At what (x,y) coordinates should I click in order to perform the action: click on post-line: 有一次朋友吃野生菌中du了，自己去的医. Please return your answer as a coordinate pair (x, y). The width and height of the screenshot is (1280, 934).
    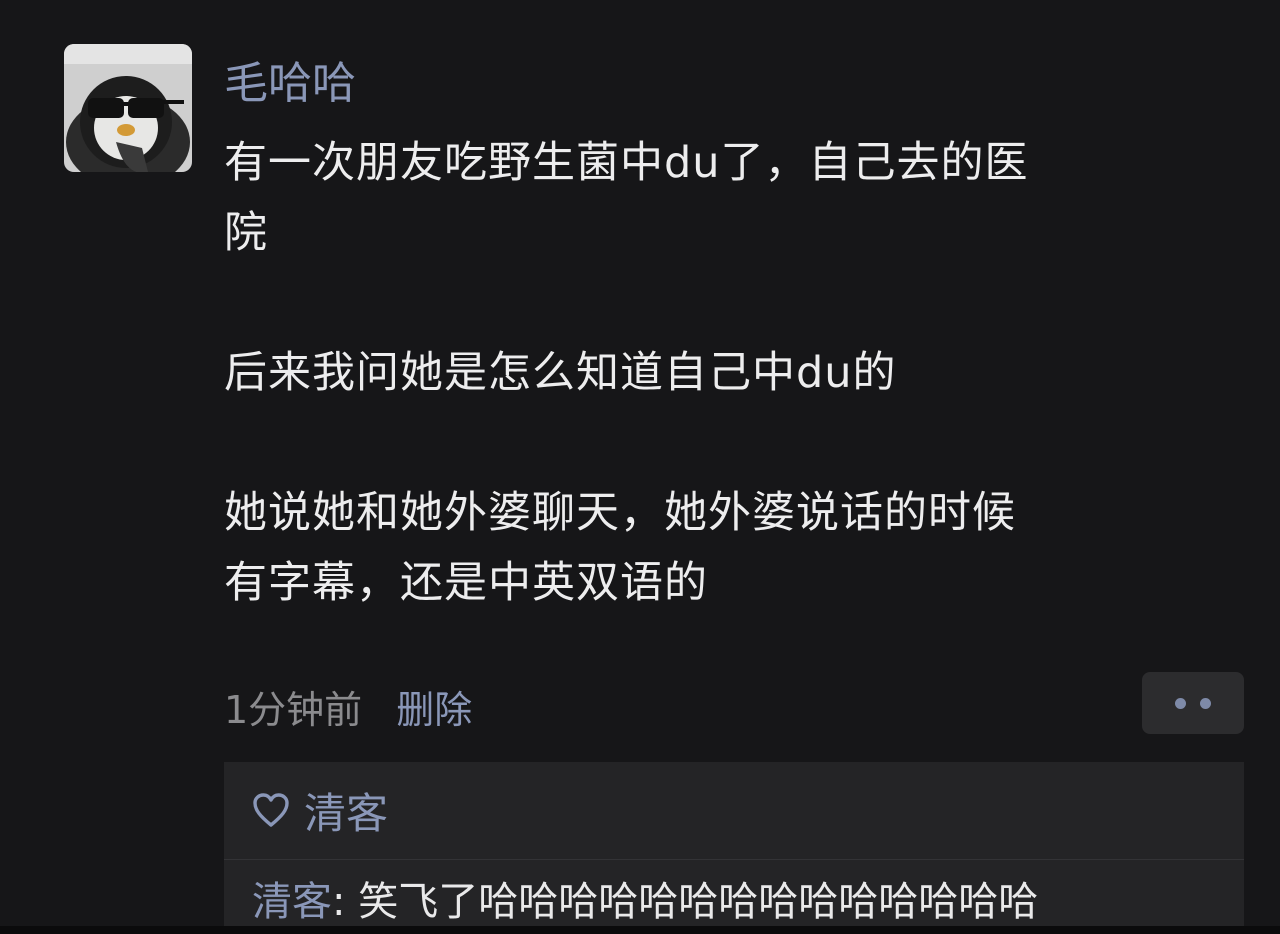
    Looking at the image, I should click on (626, 163).